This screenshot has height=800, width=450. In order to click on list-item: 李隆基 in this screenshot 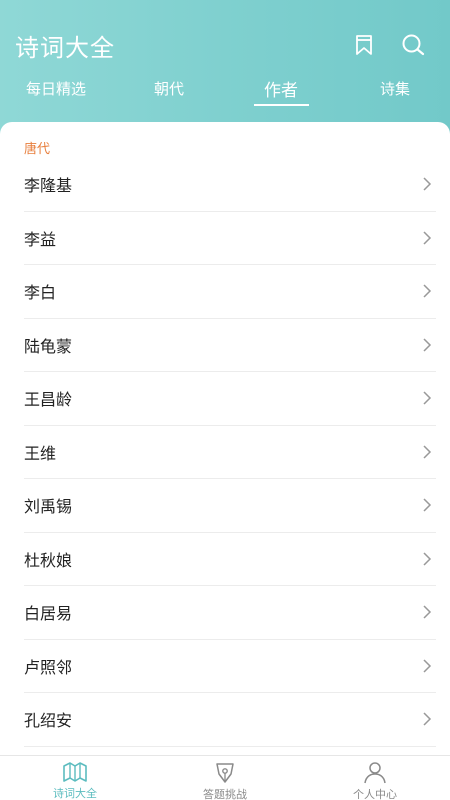, I will do `click(230, 185)`.